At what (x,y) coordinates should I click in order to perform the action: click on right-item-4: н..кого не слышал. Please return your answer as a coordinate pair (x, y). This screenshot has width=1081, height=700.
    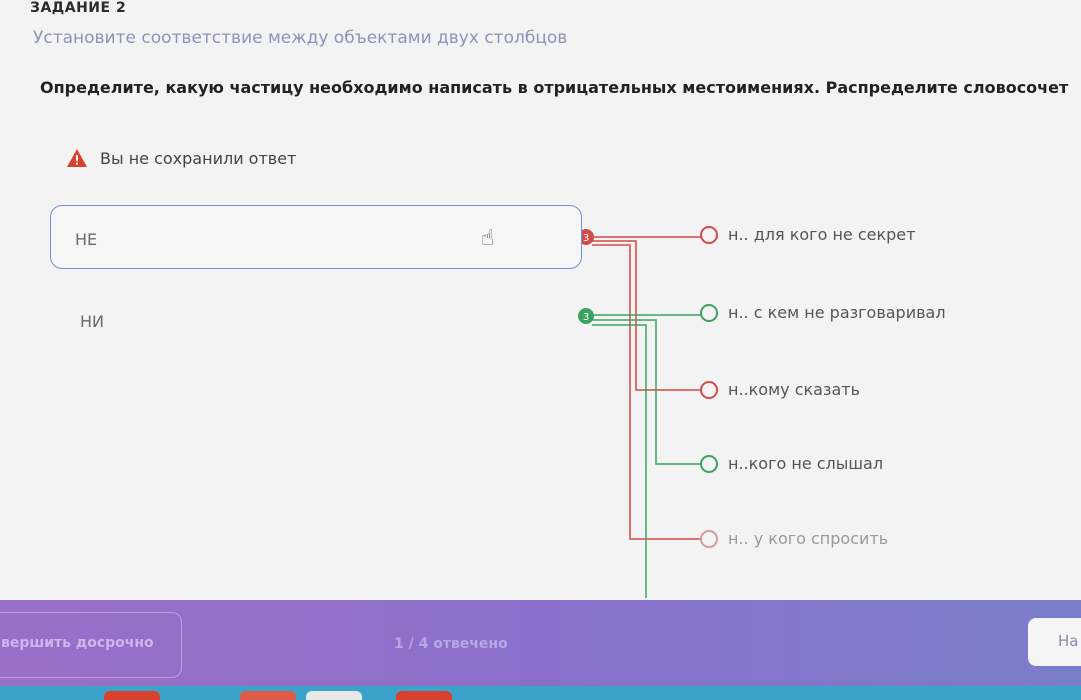
    Looking at the image, I should click on (791, 463).